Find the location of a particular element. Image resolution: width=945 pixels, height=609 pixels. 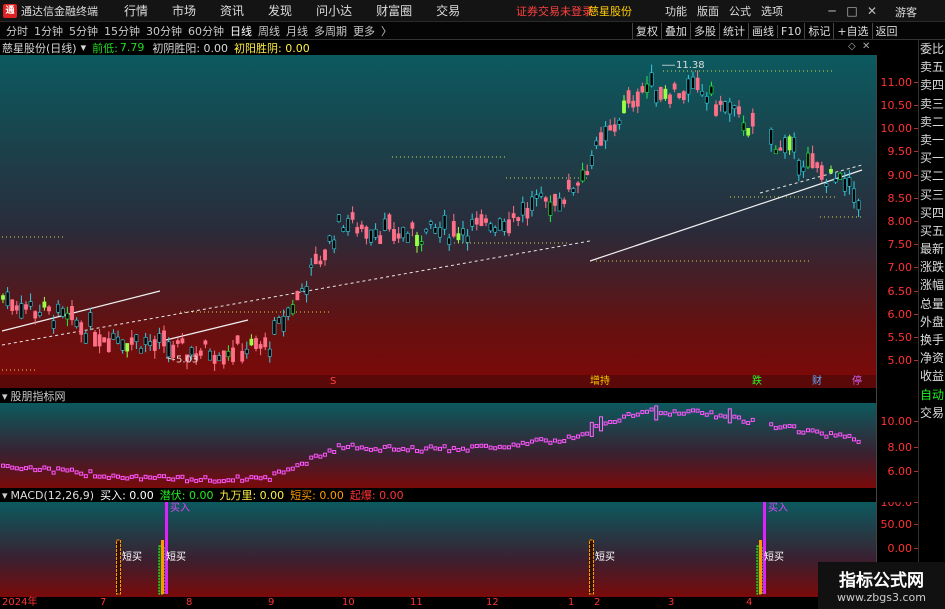

sidebar-item: 净资 is located at coordinates (932, 358).